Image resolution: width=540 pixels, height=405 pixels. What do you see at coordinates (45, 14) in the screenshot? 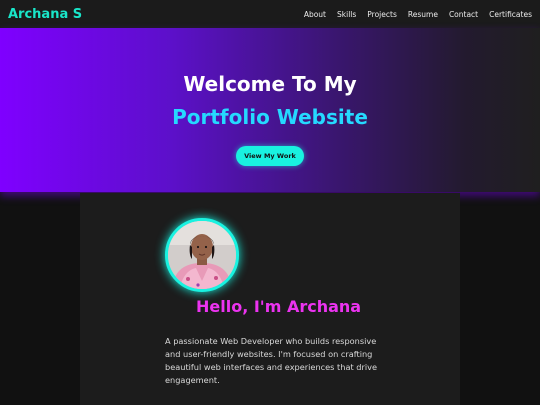
I see `brand-logo-text: Archana S` at bounding box center [45, 14].